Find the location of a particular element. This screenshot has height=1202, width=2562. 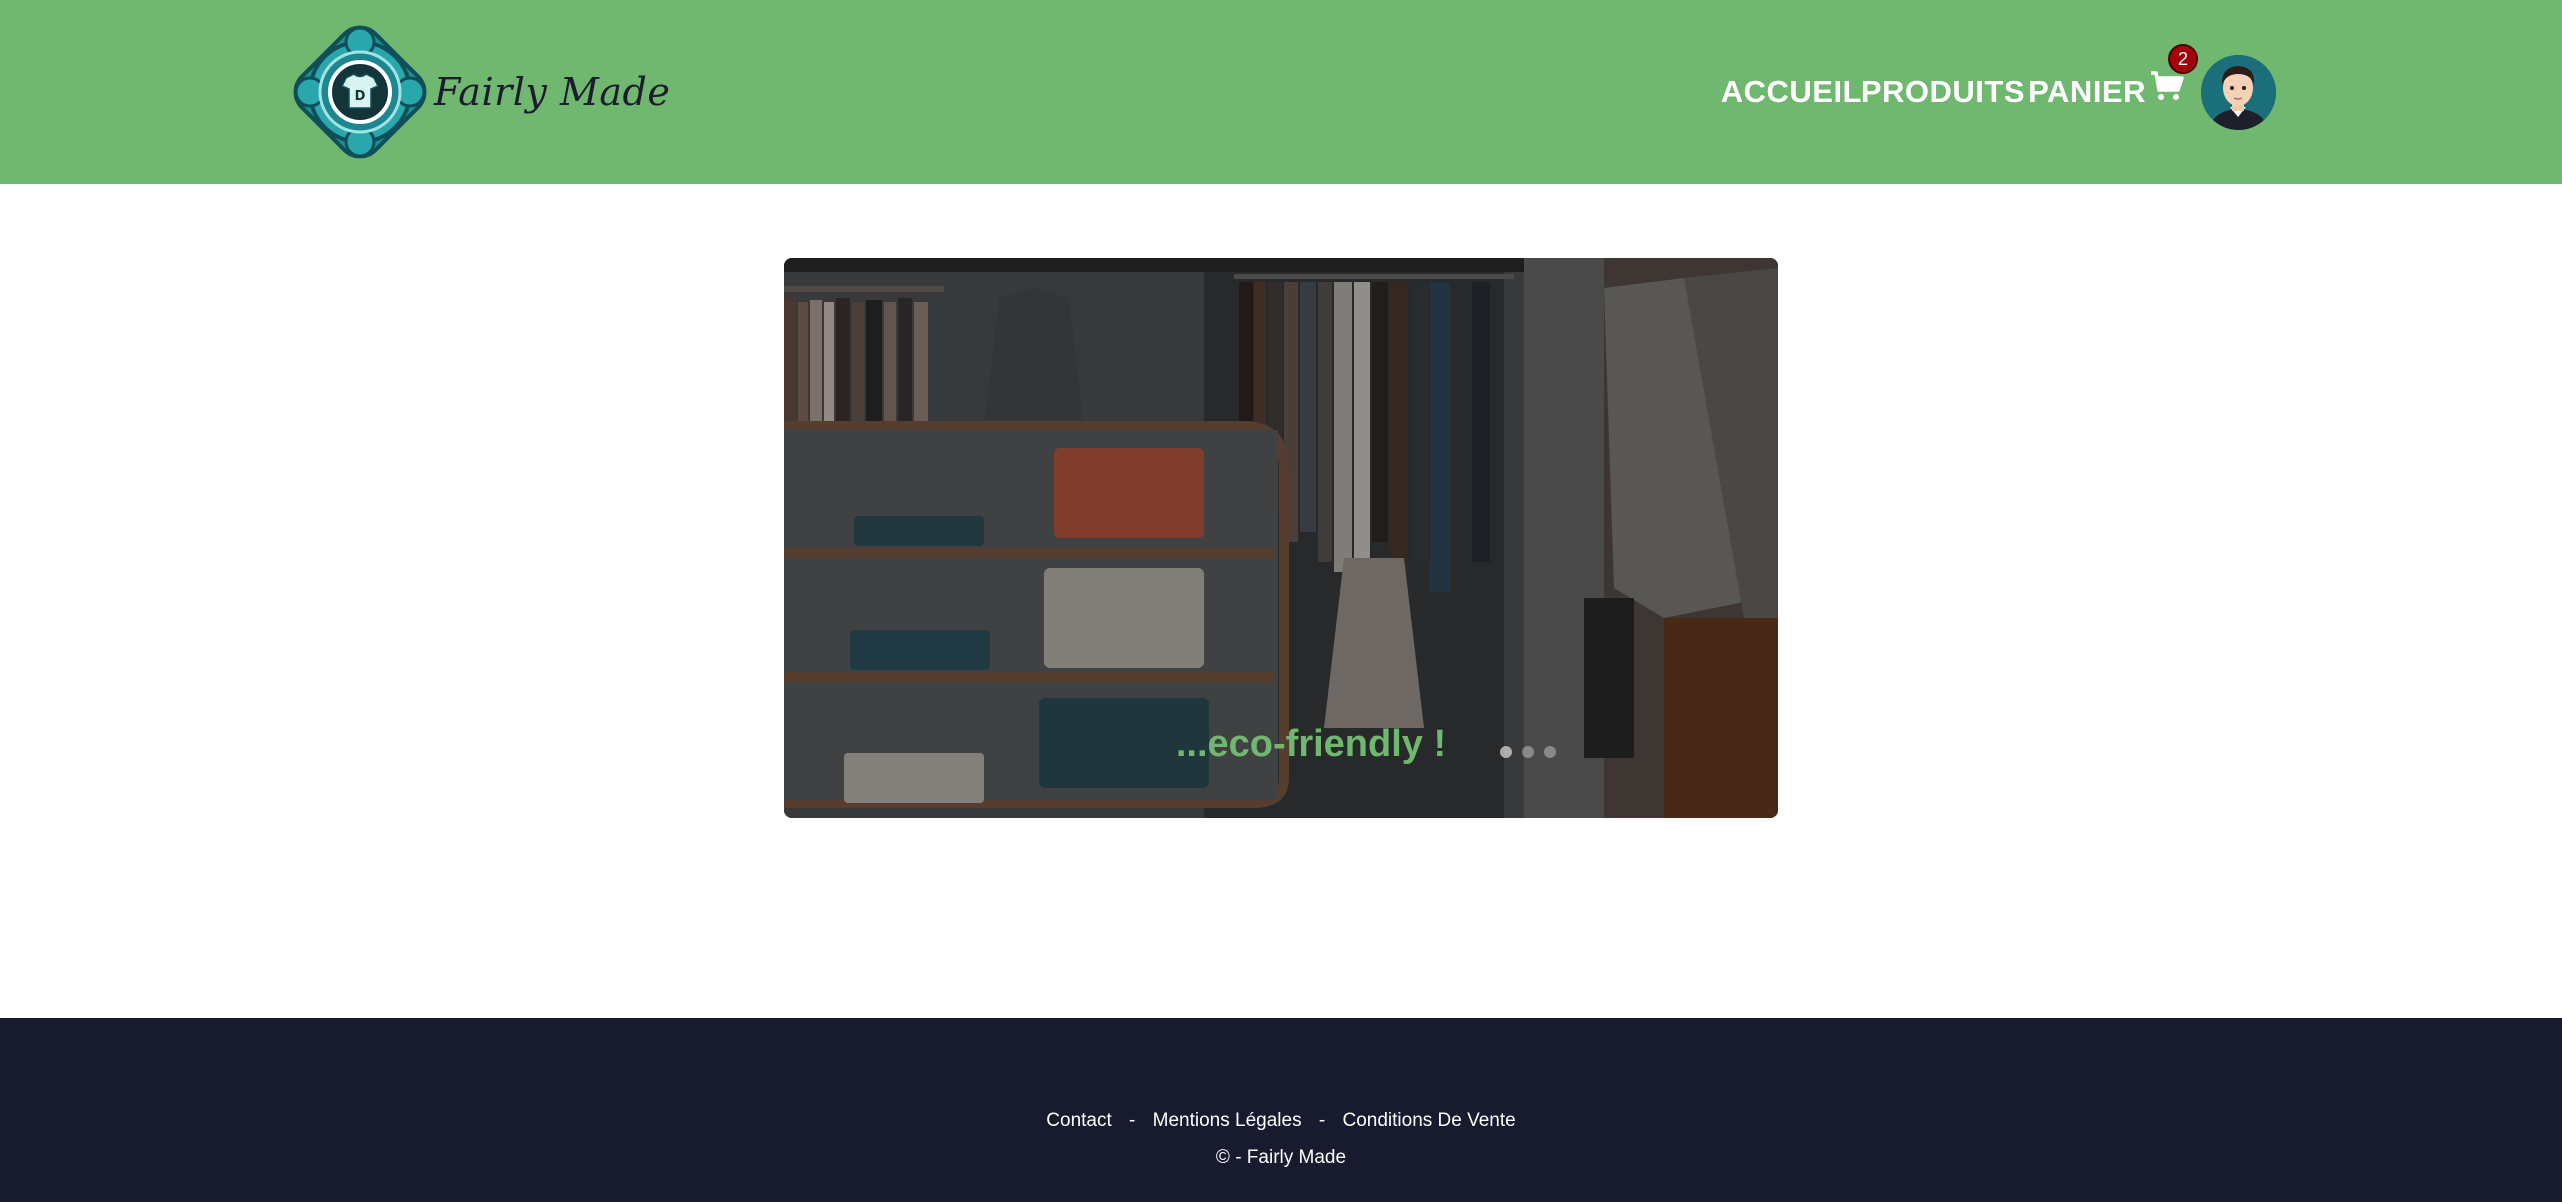

carousel-indicators is located at coordinates (1528, 752).